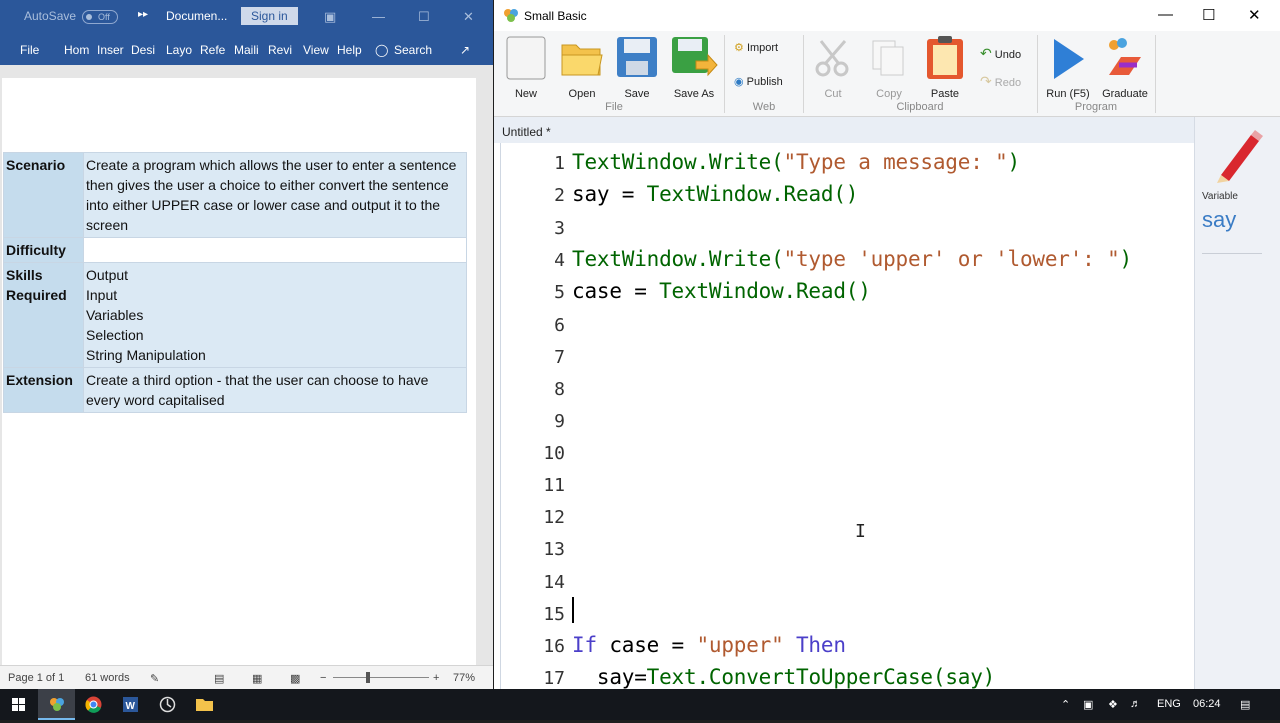 Image resolution: width=1280 pixels, height=723 pixels. Describe the element at coordinates (381, 50) in the screenshot. I see `lightbulb-icon: ◯` at that location.